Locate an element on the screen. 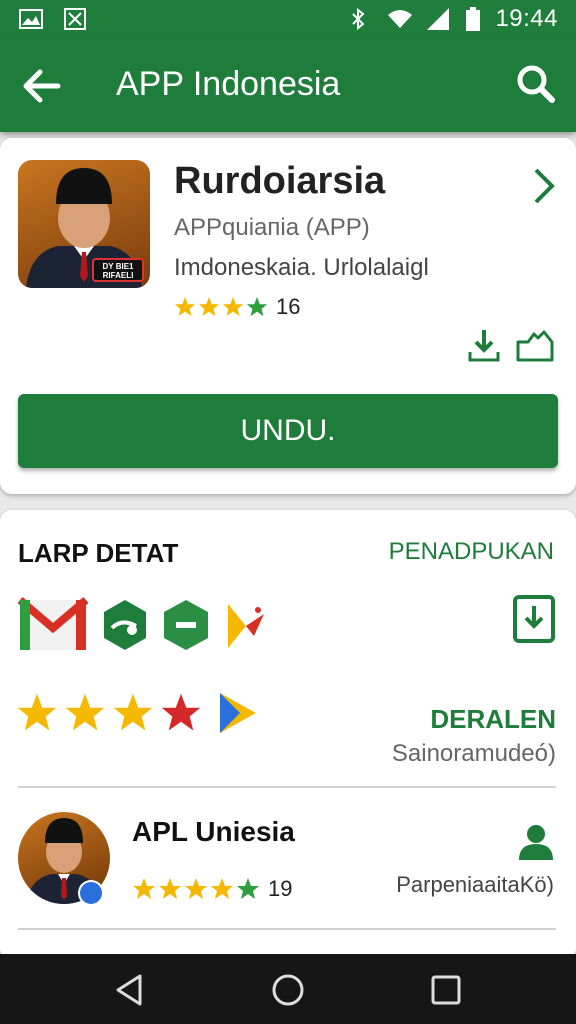  pinwheel-icon is located at coordinates (245, 625).